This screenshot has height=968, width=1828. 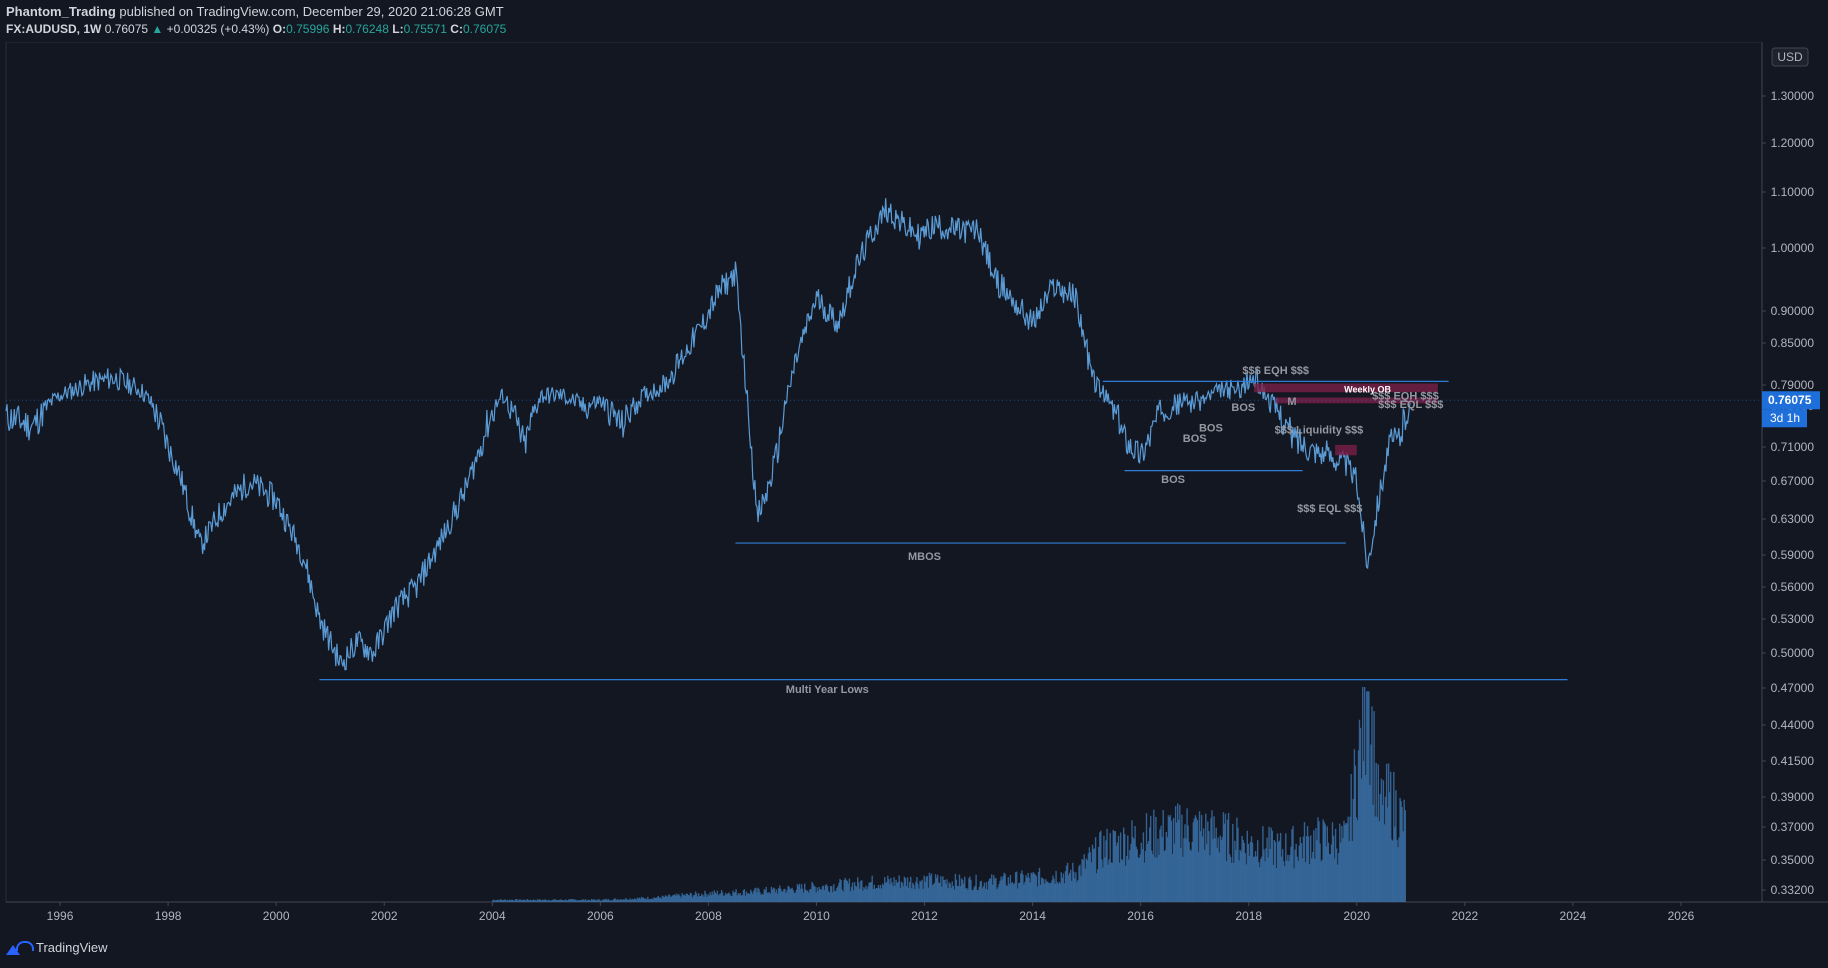 What do you see at coordinates (384, 916) in the screenshot?
I see `x-tick-label: 2002` at bounding box center [384, 916].